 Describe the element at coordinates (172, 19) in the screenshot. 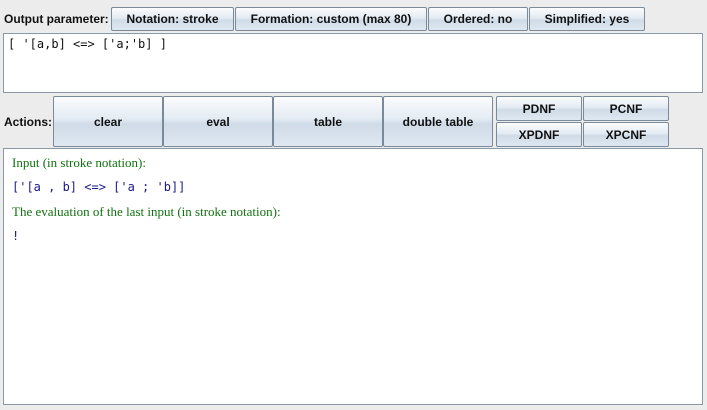

I see `notation-button: Notation: stroke` at that location.